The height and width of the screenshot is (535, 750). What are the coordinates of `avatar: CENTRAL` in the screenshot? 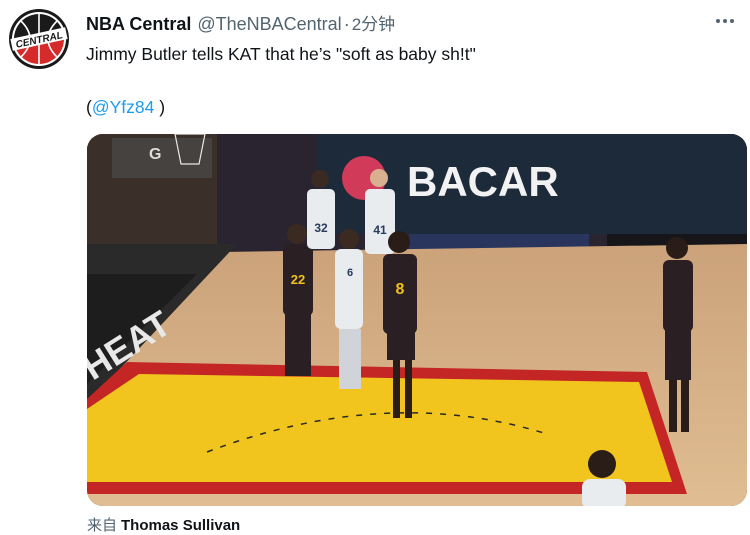 It's located at (39, 39).